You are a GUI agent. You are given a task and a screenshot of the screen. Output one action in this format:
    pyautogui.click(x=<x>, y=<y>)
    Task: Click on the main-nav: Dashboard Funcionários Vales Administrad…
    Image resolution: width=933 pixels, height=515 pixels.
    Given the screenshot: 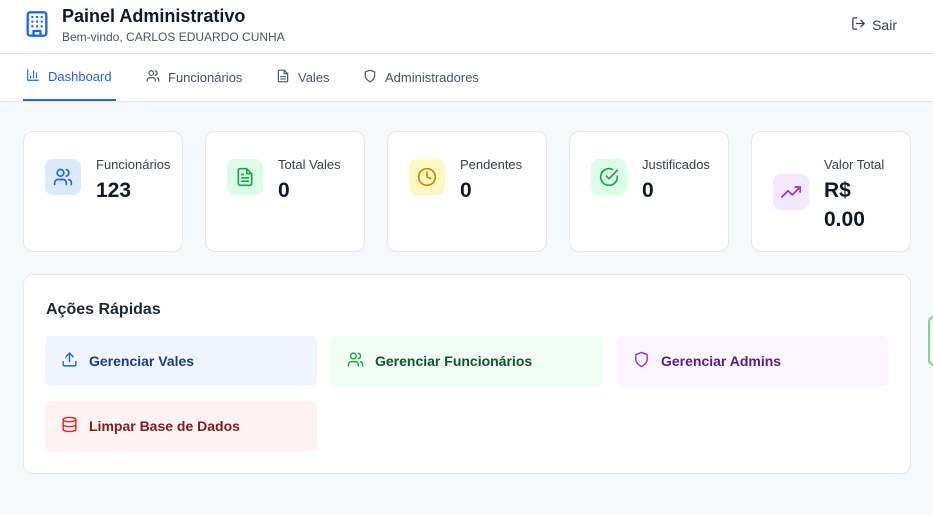 What is the action you would take?
    pyautogui.click(x=466, y=78)
    